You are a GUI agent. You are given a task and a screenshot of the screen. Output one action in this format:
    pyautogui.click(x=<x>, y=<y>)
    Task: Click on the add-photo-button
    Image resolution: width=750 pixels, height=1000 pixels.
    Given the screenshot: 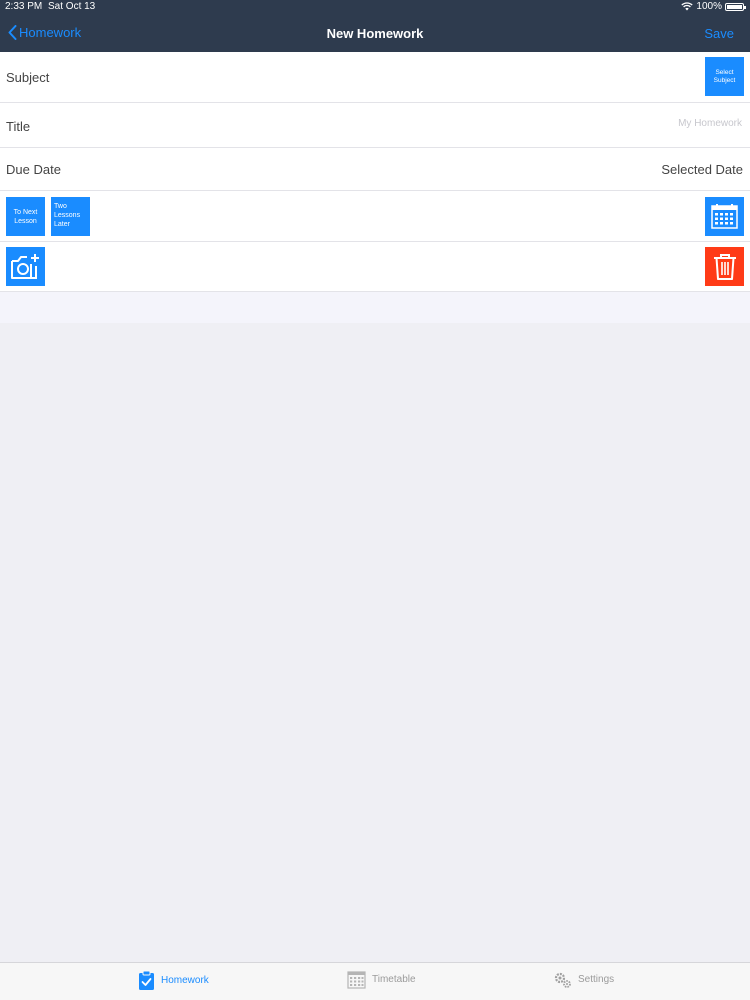 What is the action you would take?
    pyautogui.click(x=25, y=266)
    